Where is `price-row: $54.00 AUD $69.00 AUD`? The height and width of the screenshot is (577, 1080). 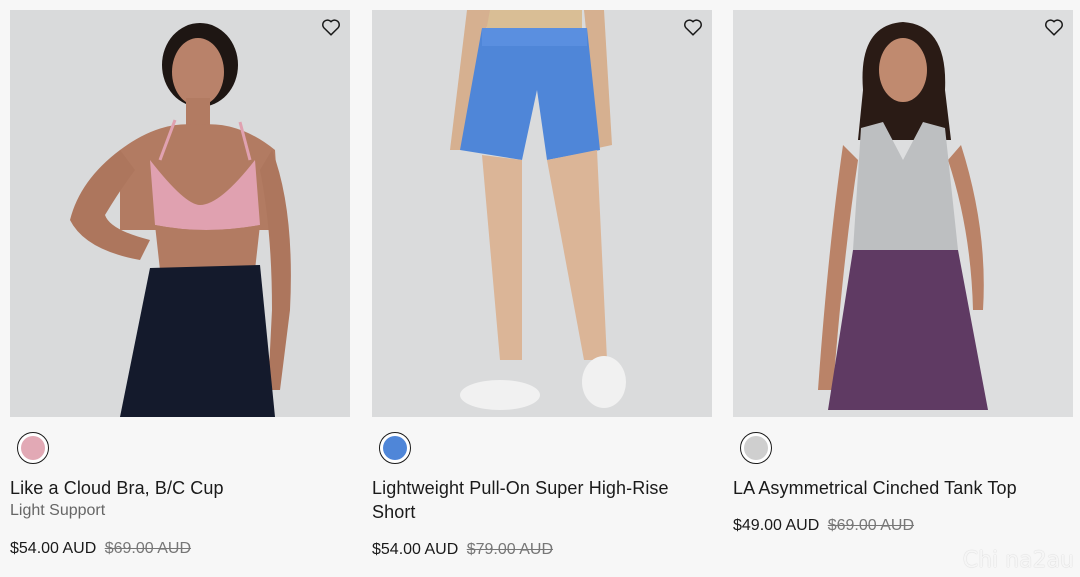
price-row: $54.00 AUD $69.00 AUD is located at coordinates (100, 549).